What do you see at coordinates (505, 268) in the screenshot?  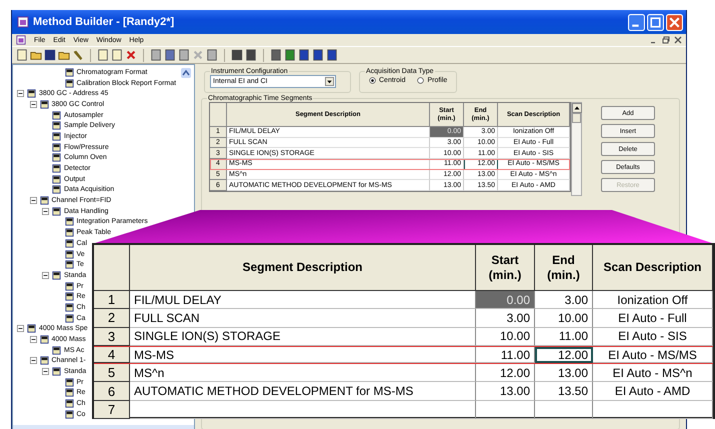 I see `column-header: Start (min.)` at bounding box center [505, 268].